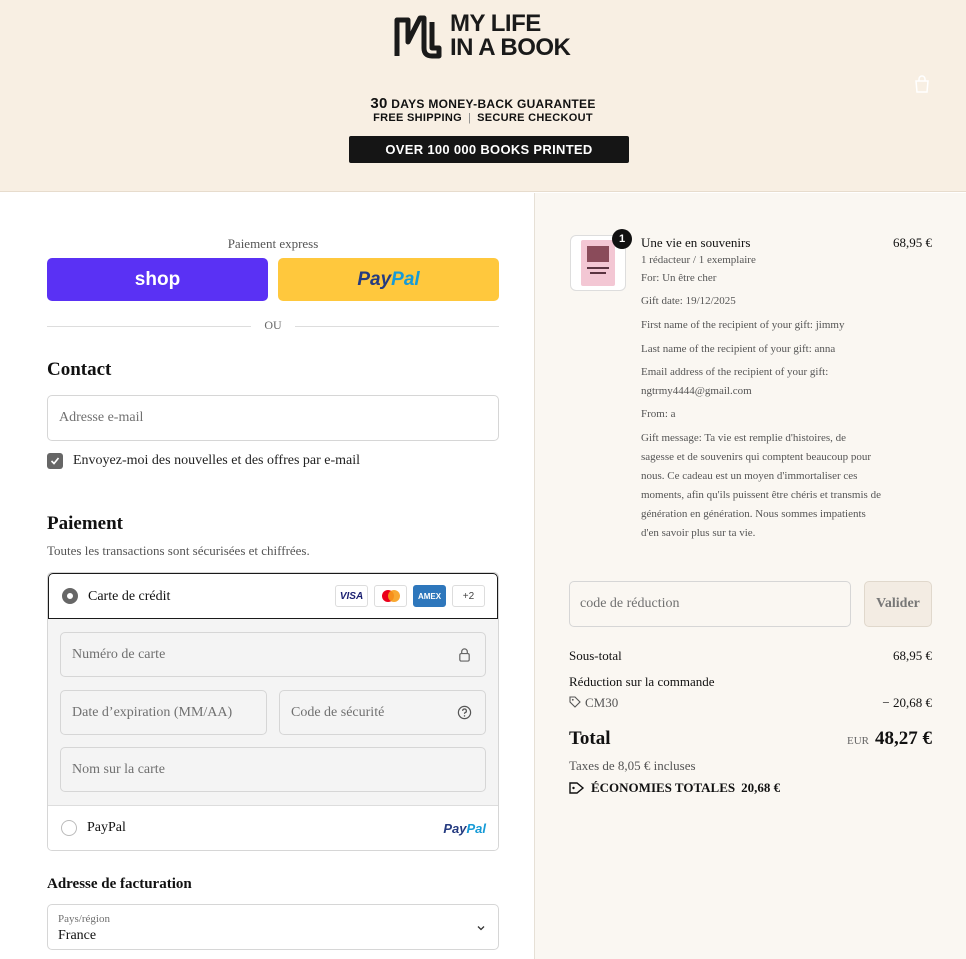 The width and height of the screenshot is (966, 959). I want to click on paypal-express-button: Pay Pal, so click(388, 279).